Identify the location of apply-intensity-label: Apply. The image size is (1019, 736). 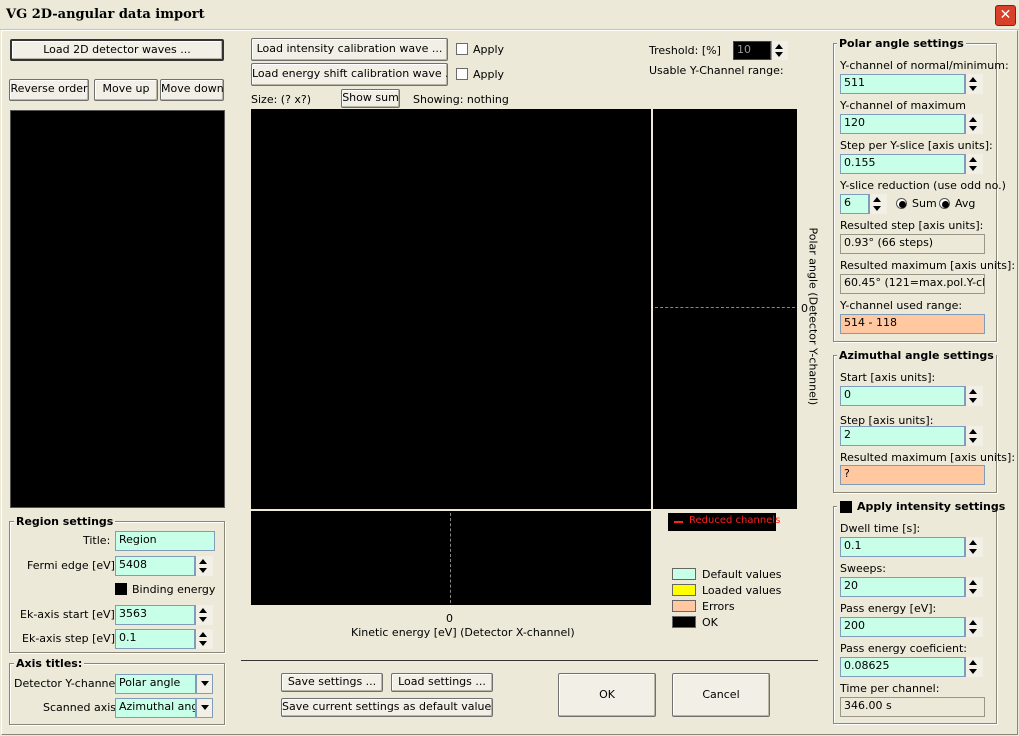
(489, 49).